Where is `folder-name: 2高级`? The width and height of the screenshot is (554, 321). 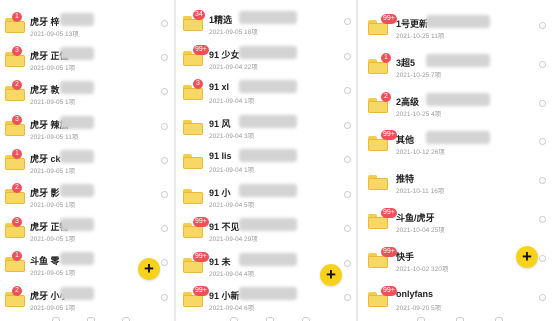
folder-name: 2高级 is located at coordinates (408, 101).